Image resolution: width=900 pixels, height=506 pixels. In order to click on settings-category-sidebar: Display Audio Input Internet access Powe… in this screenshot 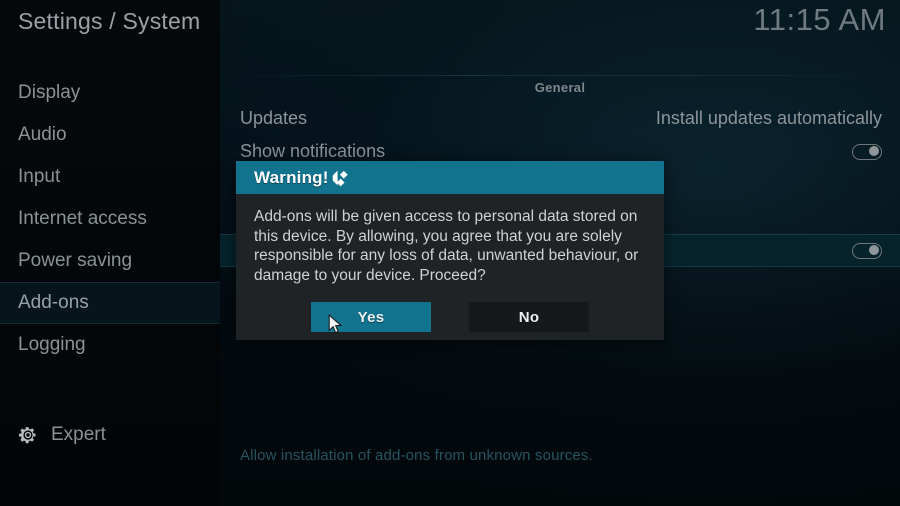, I will do `click(110, 219)`.